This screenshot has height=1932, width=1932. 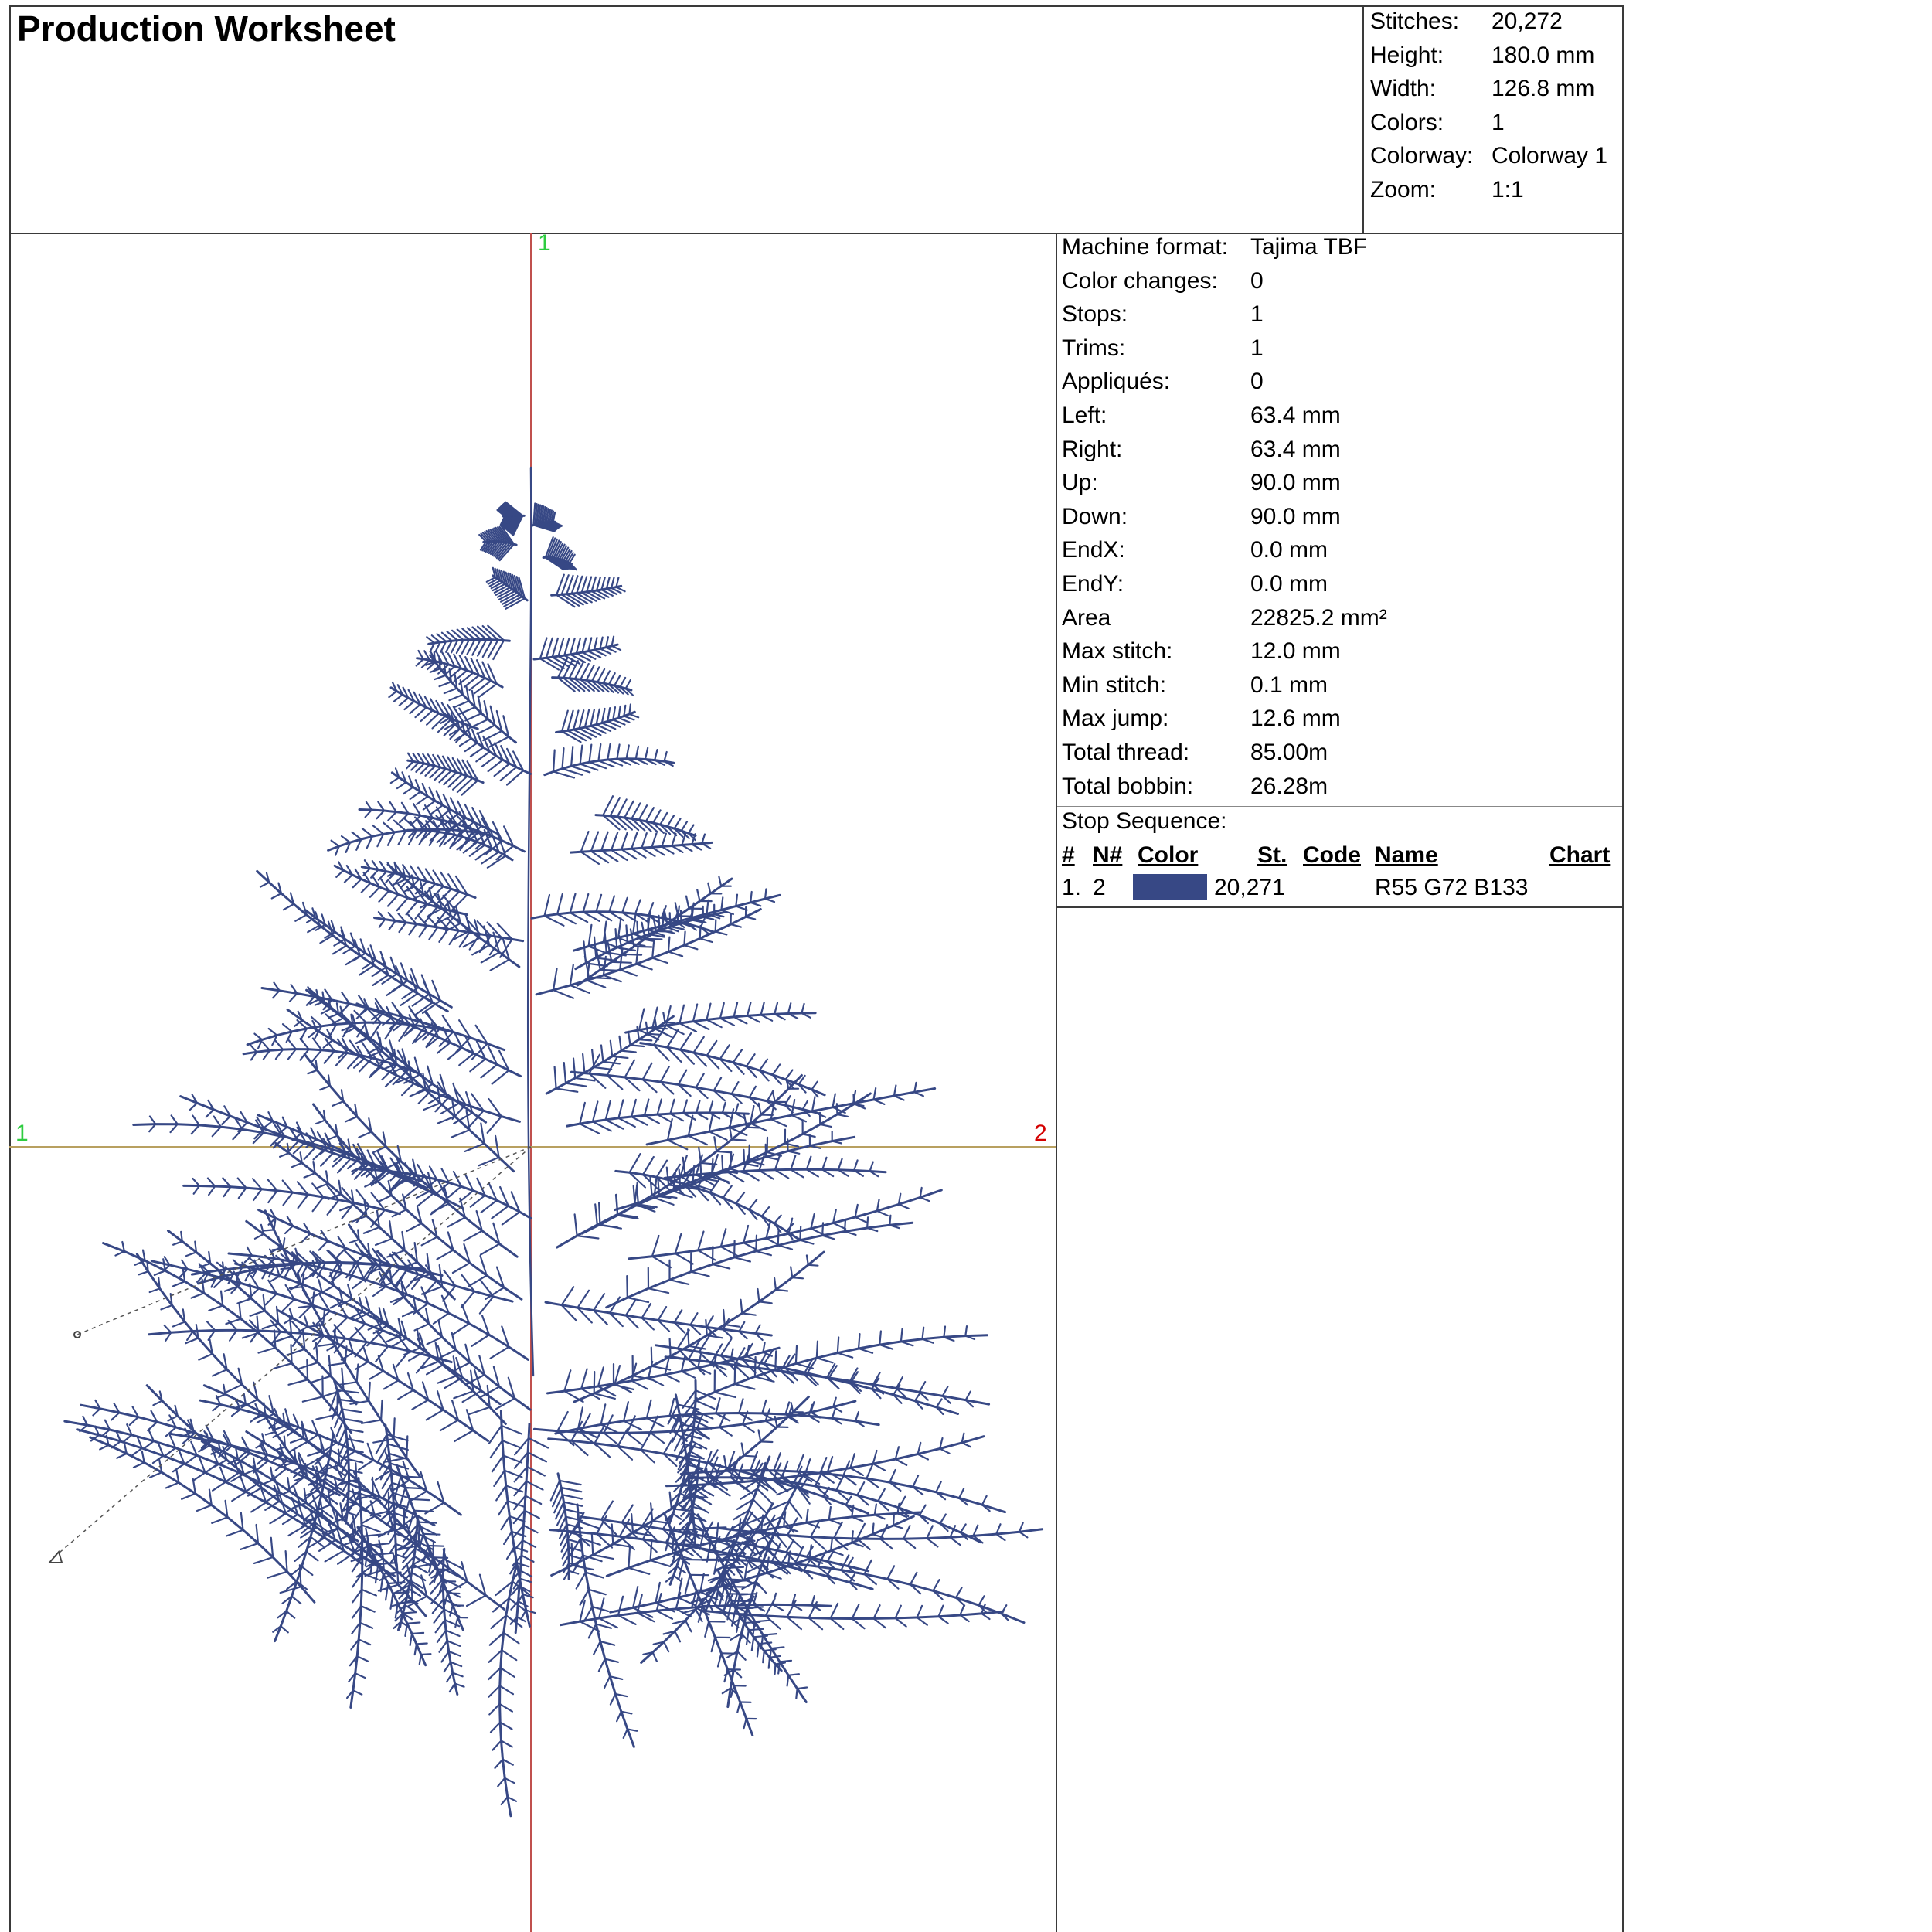 I want to click on axis-label-left: 1, so click(x=22, y=1134).